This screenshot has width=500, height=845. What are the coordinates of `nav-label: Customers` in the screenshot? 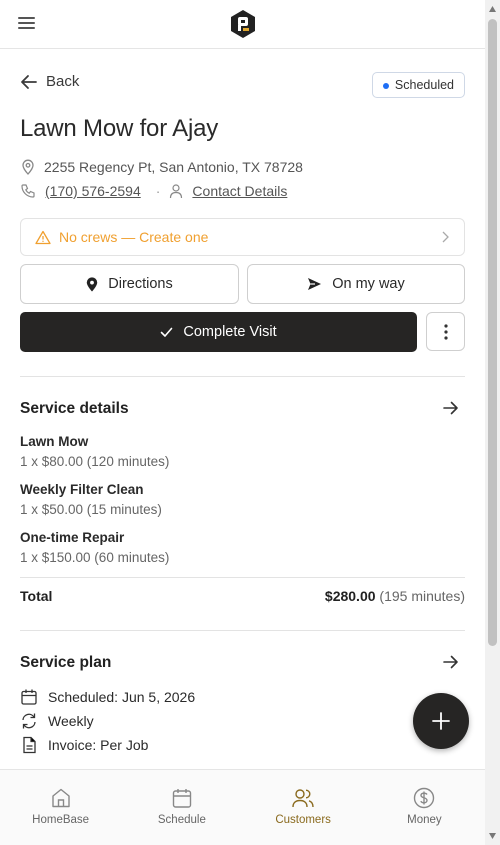 It's located at (303, 820).